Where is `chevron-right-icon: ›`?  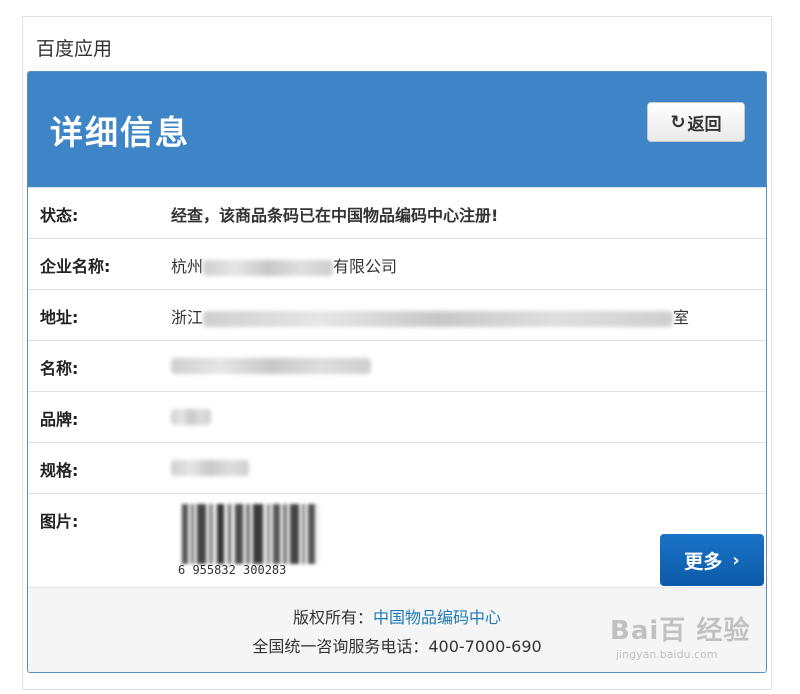
chevron-right-icon: › is located at coordinates (736, 560).